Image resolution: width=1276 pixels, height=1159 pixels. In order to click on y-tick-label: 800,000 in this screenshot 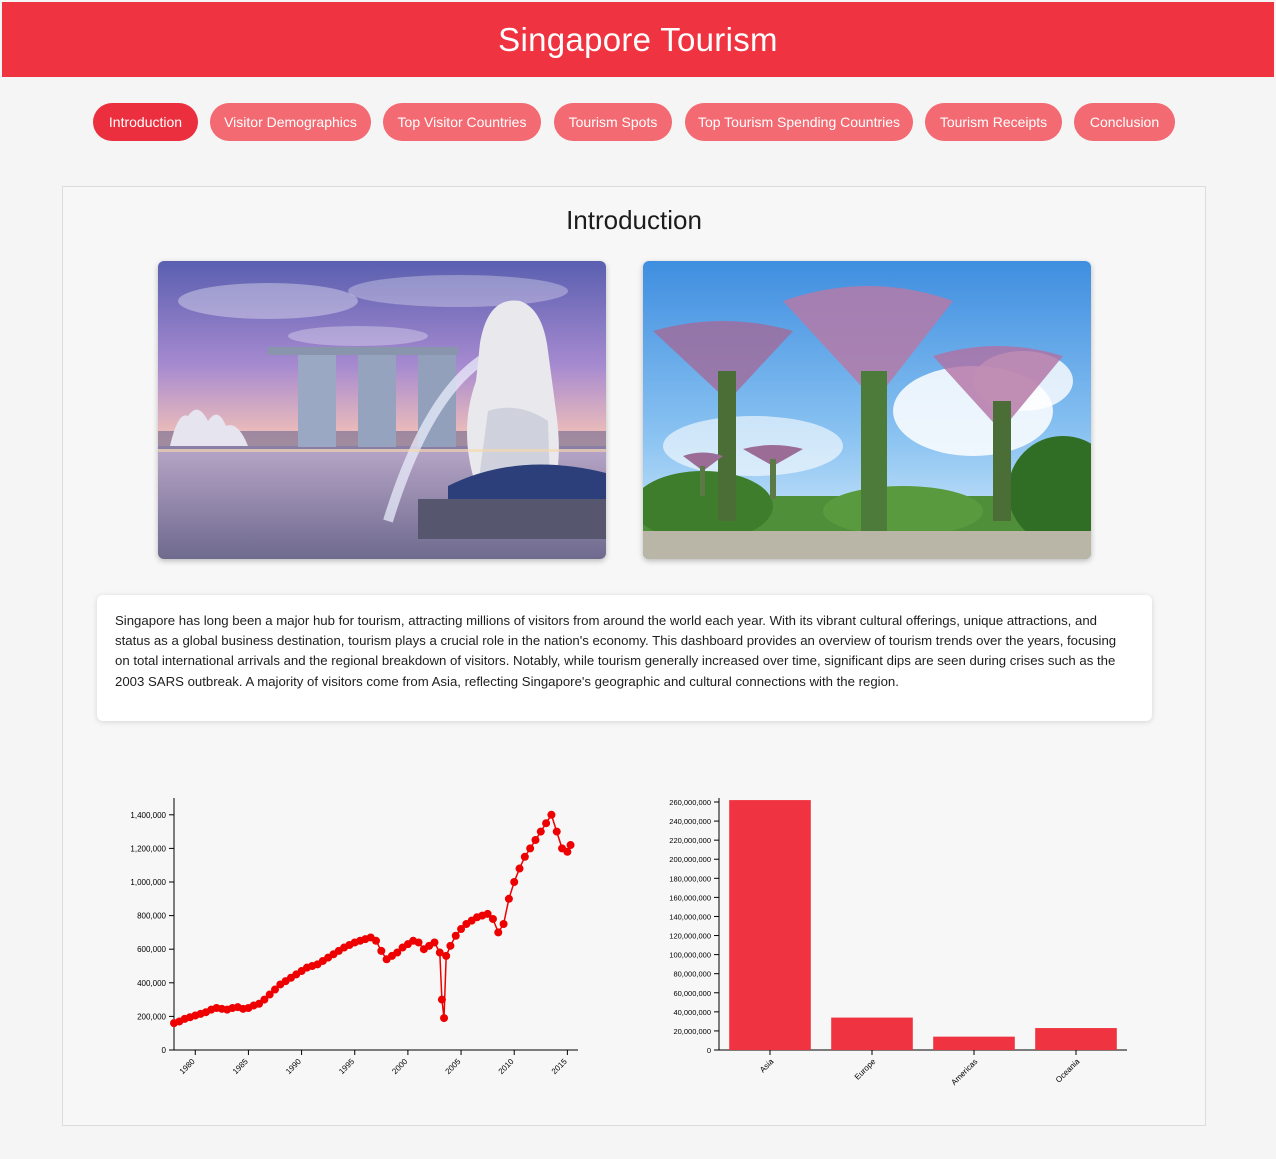, I will do `click(151, 916)`.